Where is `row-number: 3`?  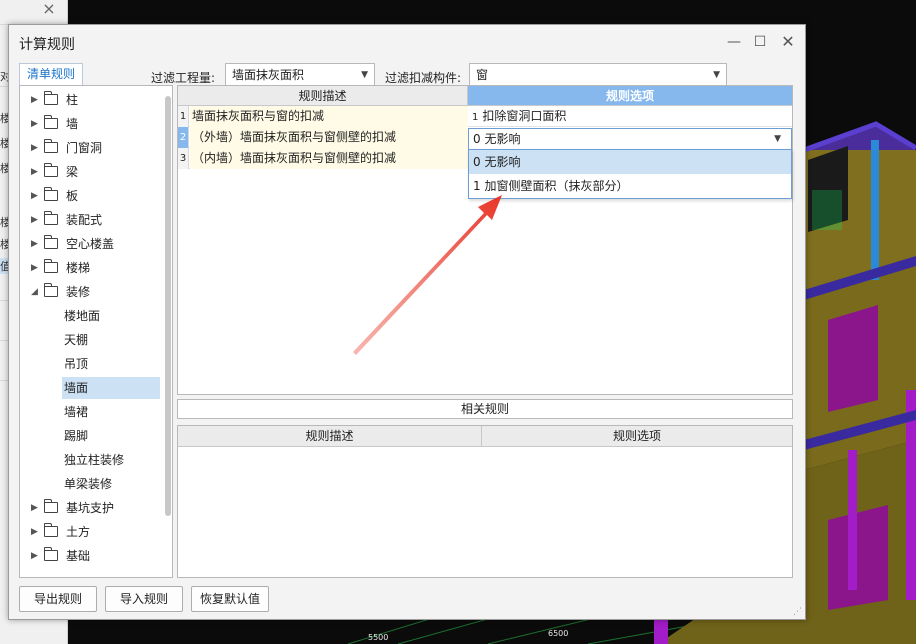
row-number: 3 is located at coordinates (183, 158).